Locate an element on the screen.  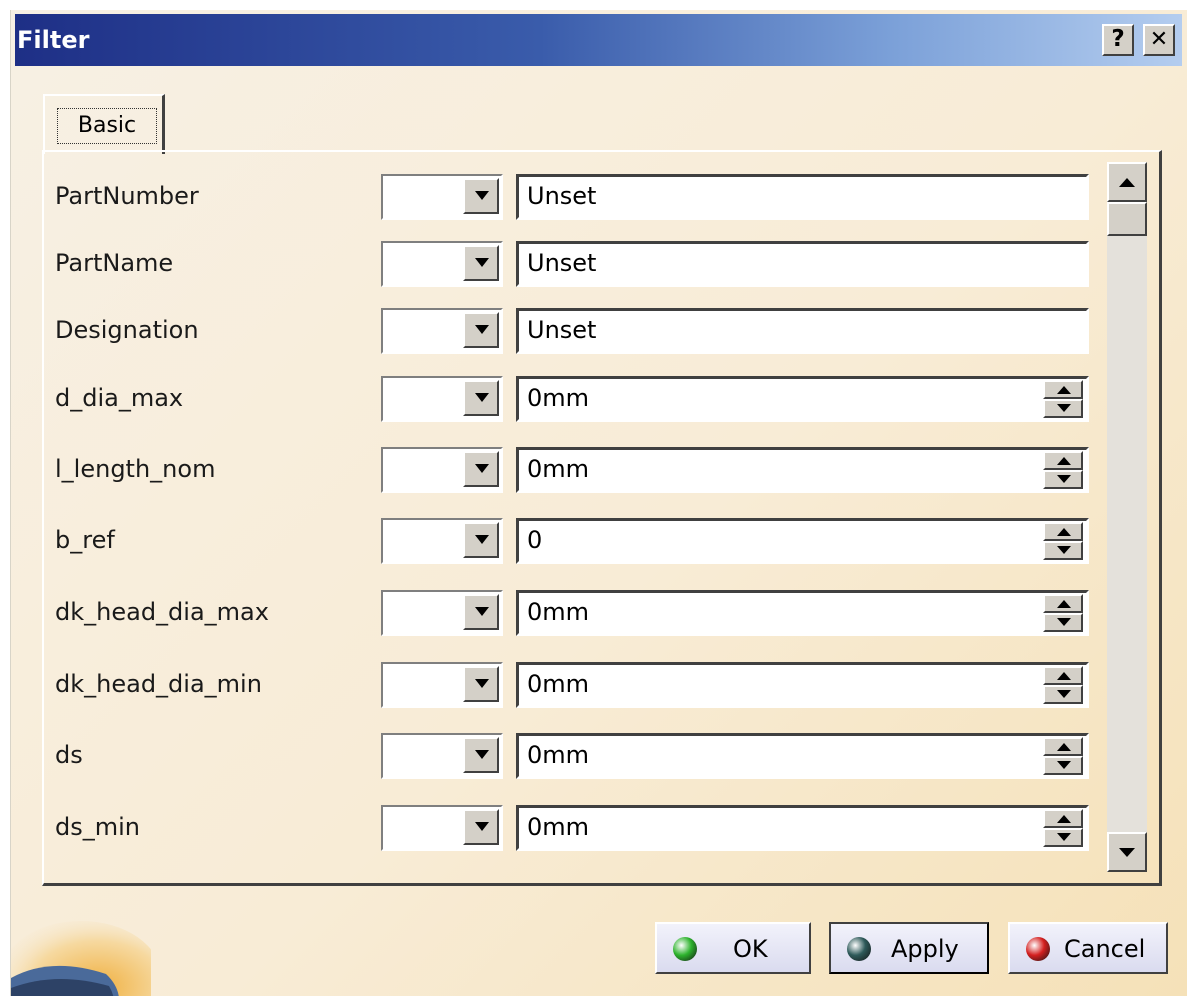
apply-icon is located at coordinates (859, 949).